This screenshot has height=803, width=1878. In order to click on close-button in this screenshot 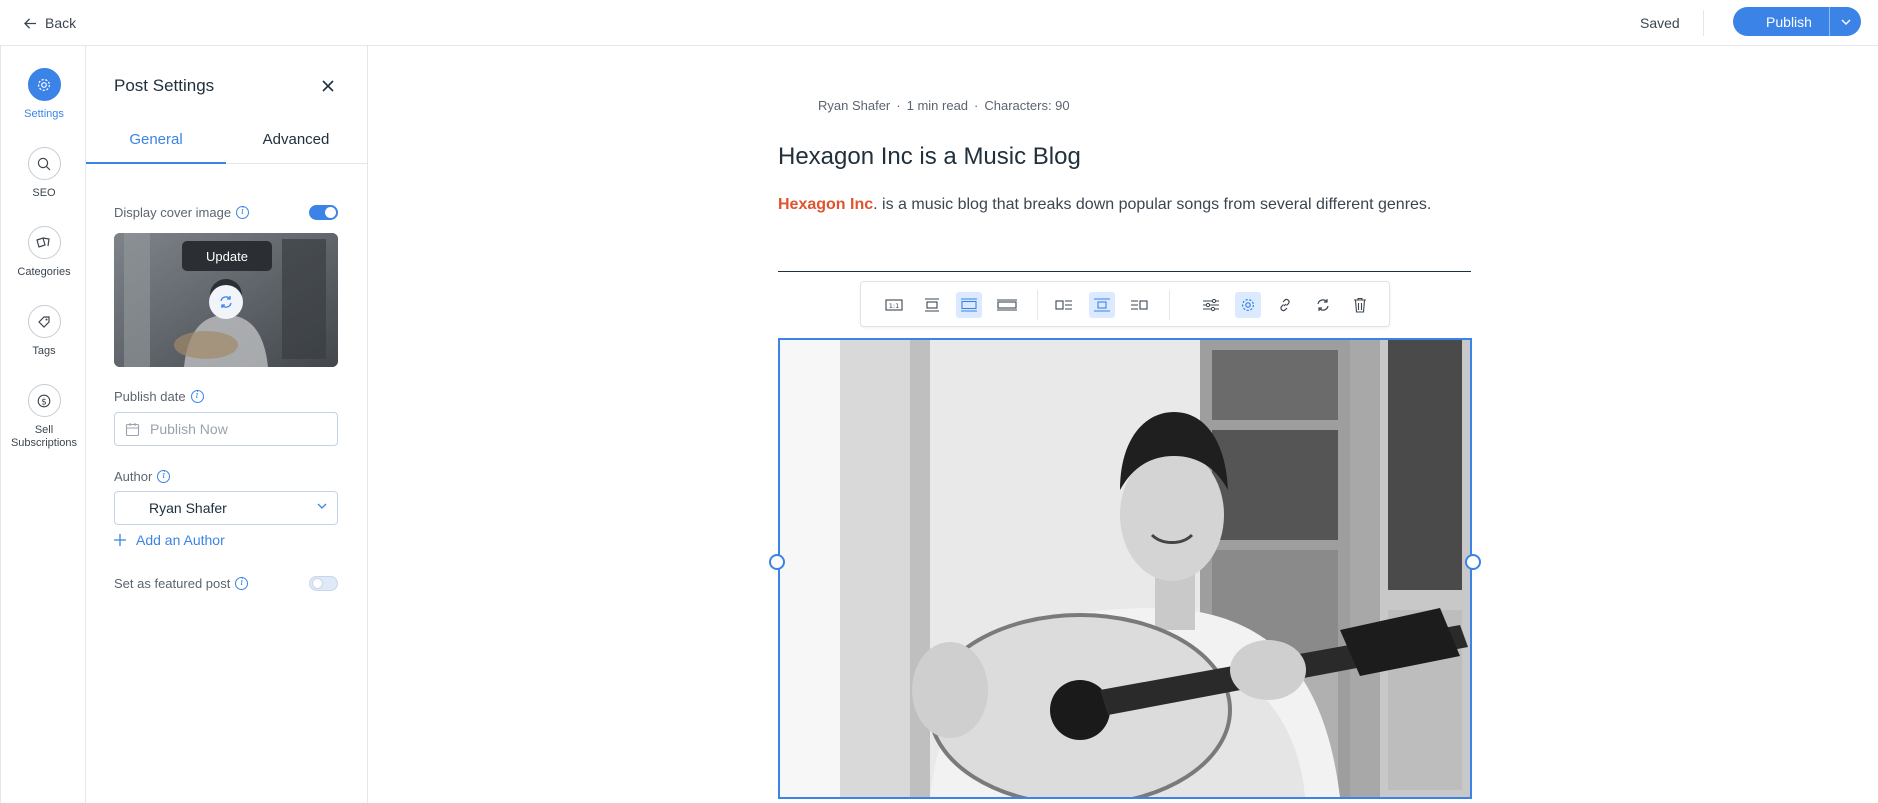, I will do `click(328, 86)`.